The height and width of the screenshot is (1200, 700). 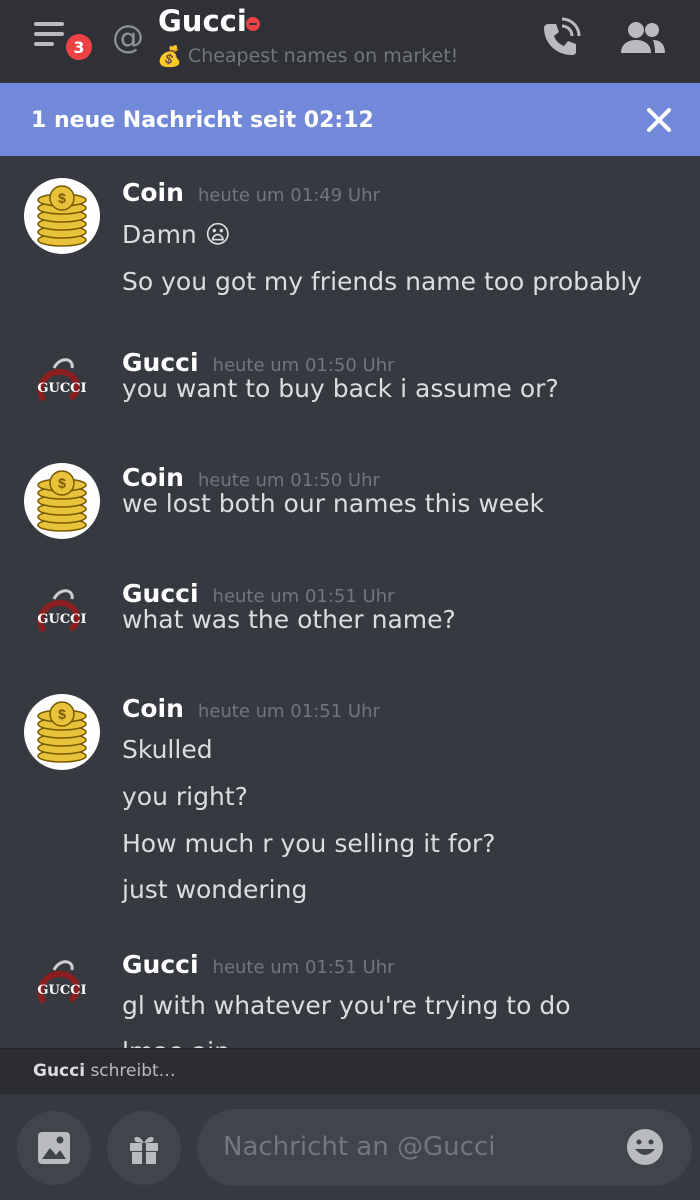 I want to click on gift-icon, so click(x=144, y=1150).